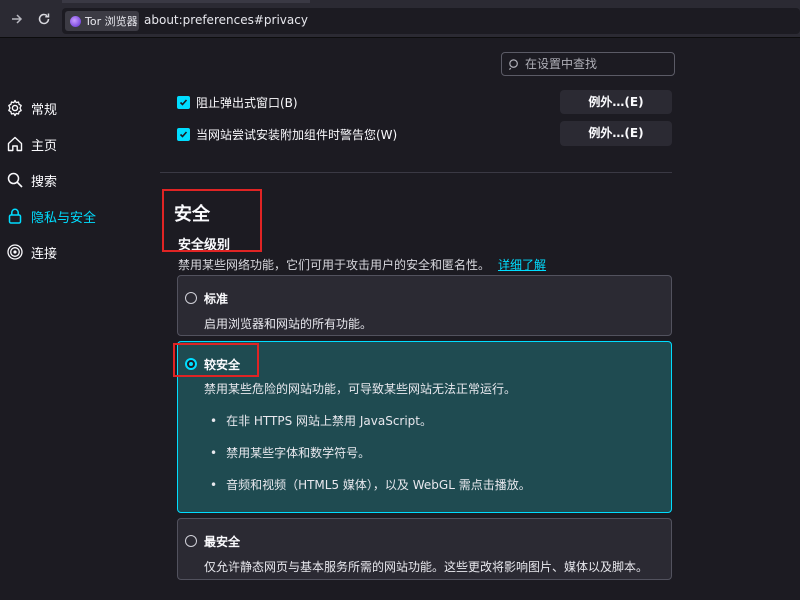 Image resolution: width=800 pixels, height=600 pixels. What do you see at coordinates (226, 20) in the screenshot?
I see `url-text: about:preferences#privacy` at bounding box center [226, 20].